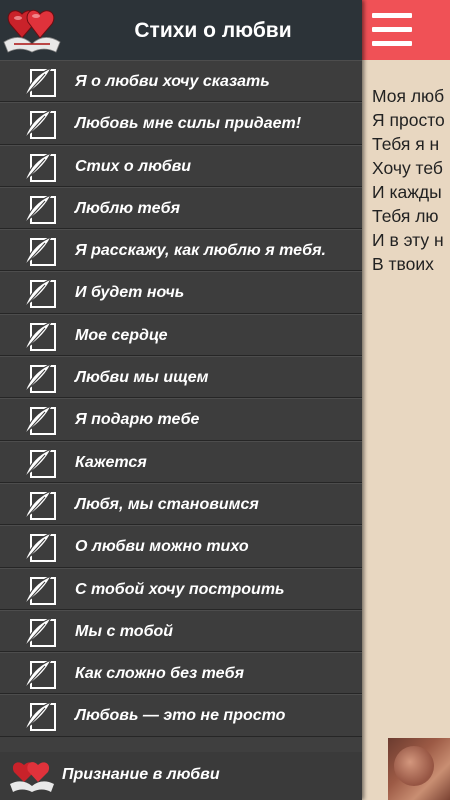 The height and width of the screenshot is (800, 450). What do you see at coordinates (162, 547) in the screenshot?
I see `list-item-label: О любви можно тихо` at bounding box center [162, 547].